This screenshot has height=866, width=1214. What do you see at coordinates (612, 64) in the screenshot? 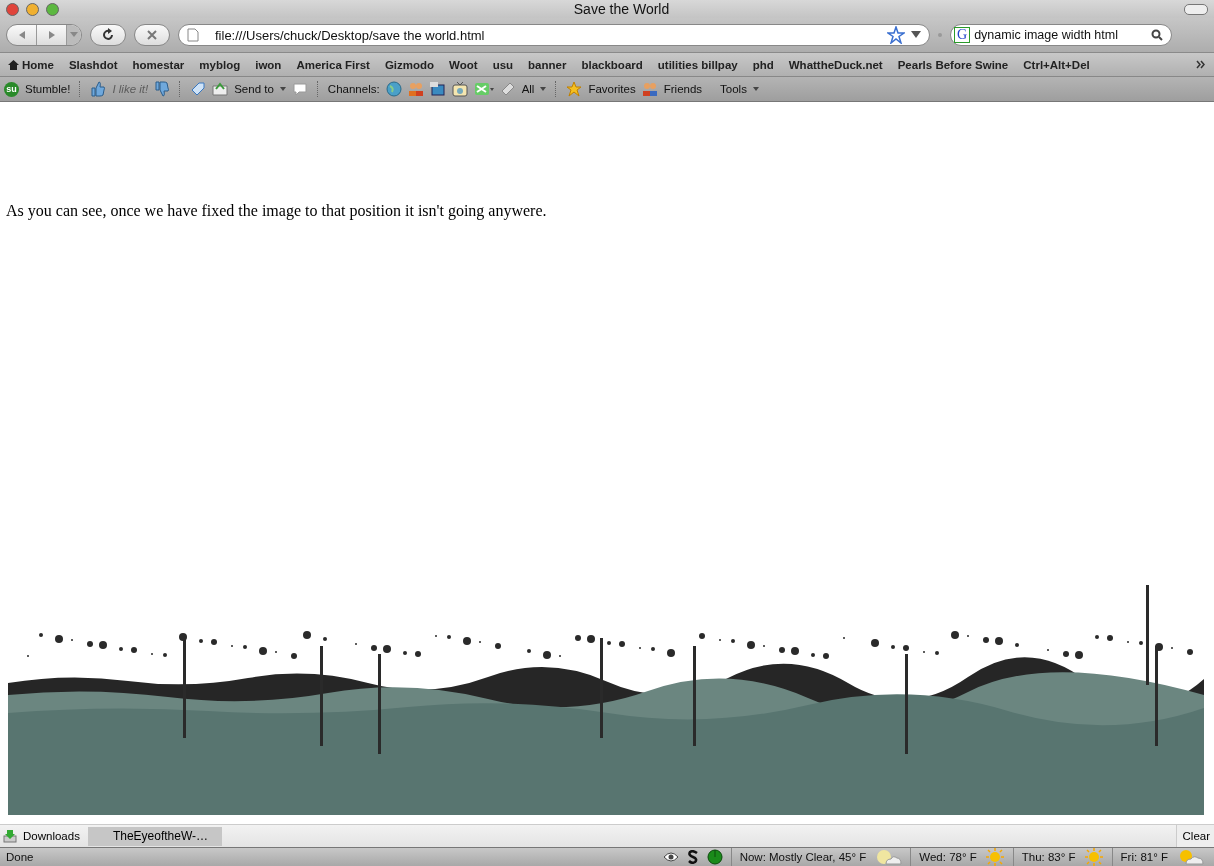
I see `bookmark-link: blackboard` at bounding box center [612, 64].